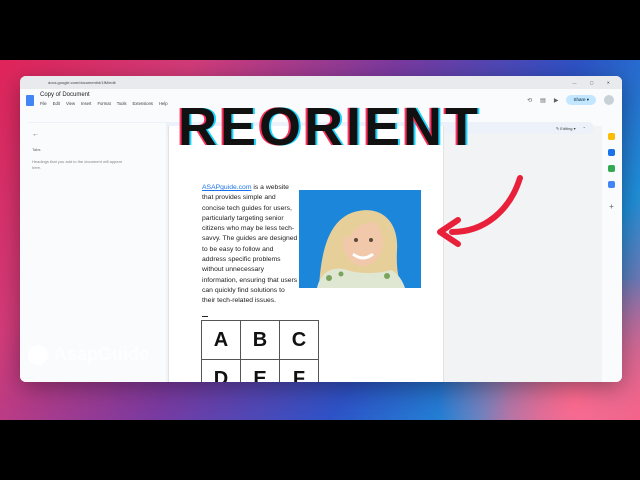  I want to click on table-cell: A, so click(221, 340).